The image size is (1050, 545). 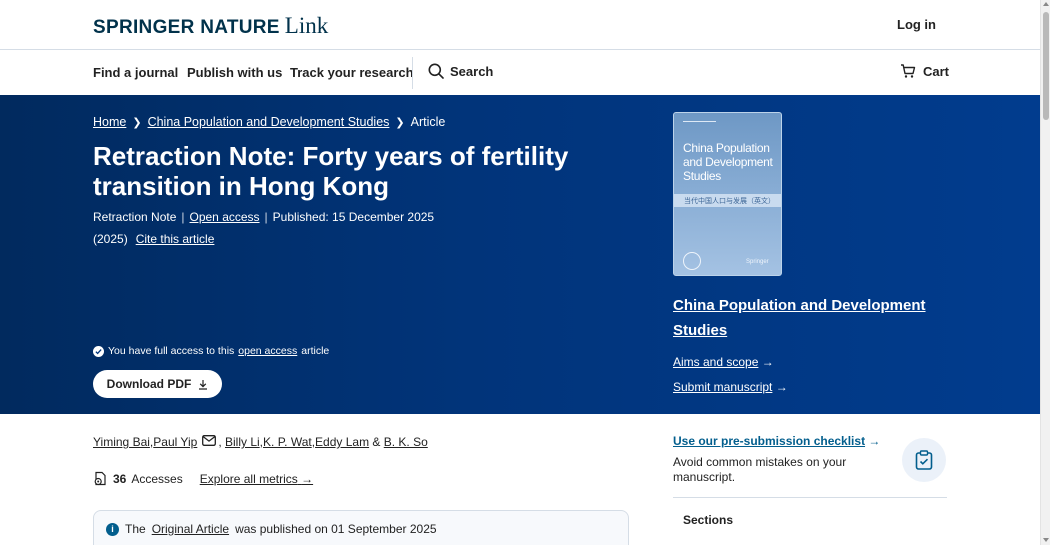 What do you see at coordinates (135, 72) in the screenshot?
I see `nav-find-journal: Find a journal` at bounding box center [135, 72].